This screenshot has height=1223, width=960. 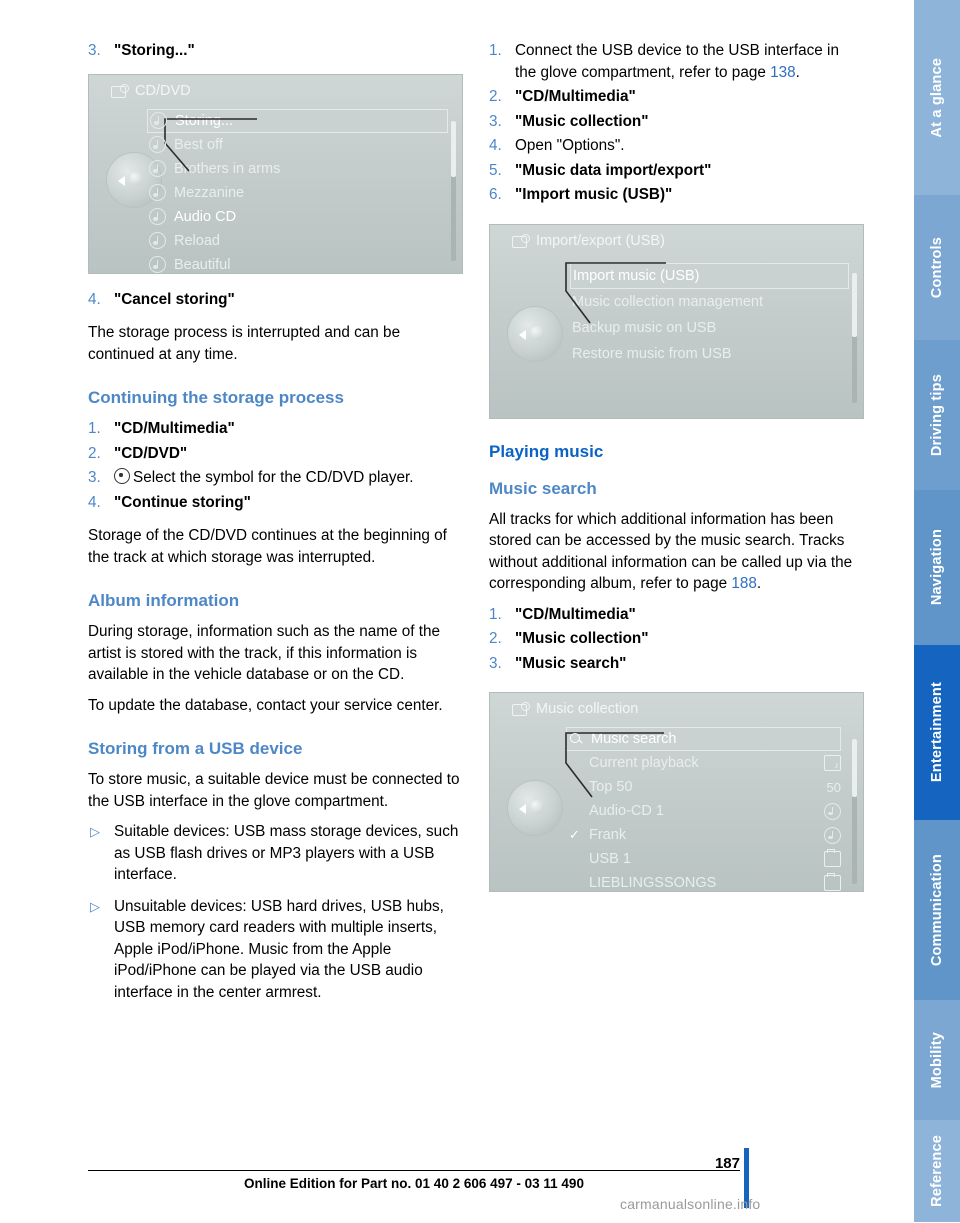 I want to click on note-box-icon: ♪, so click(x=832, y=763).